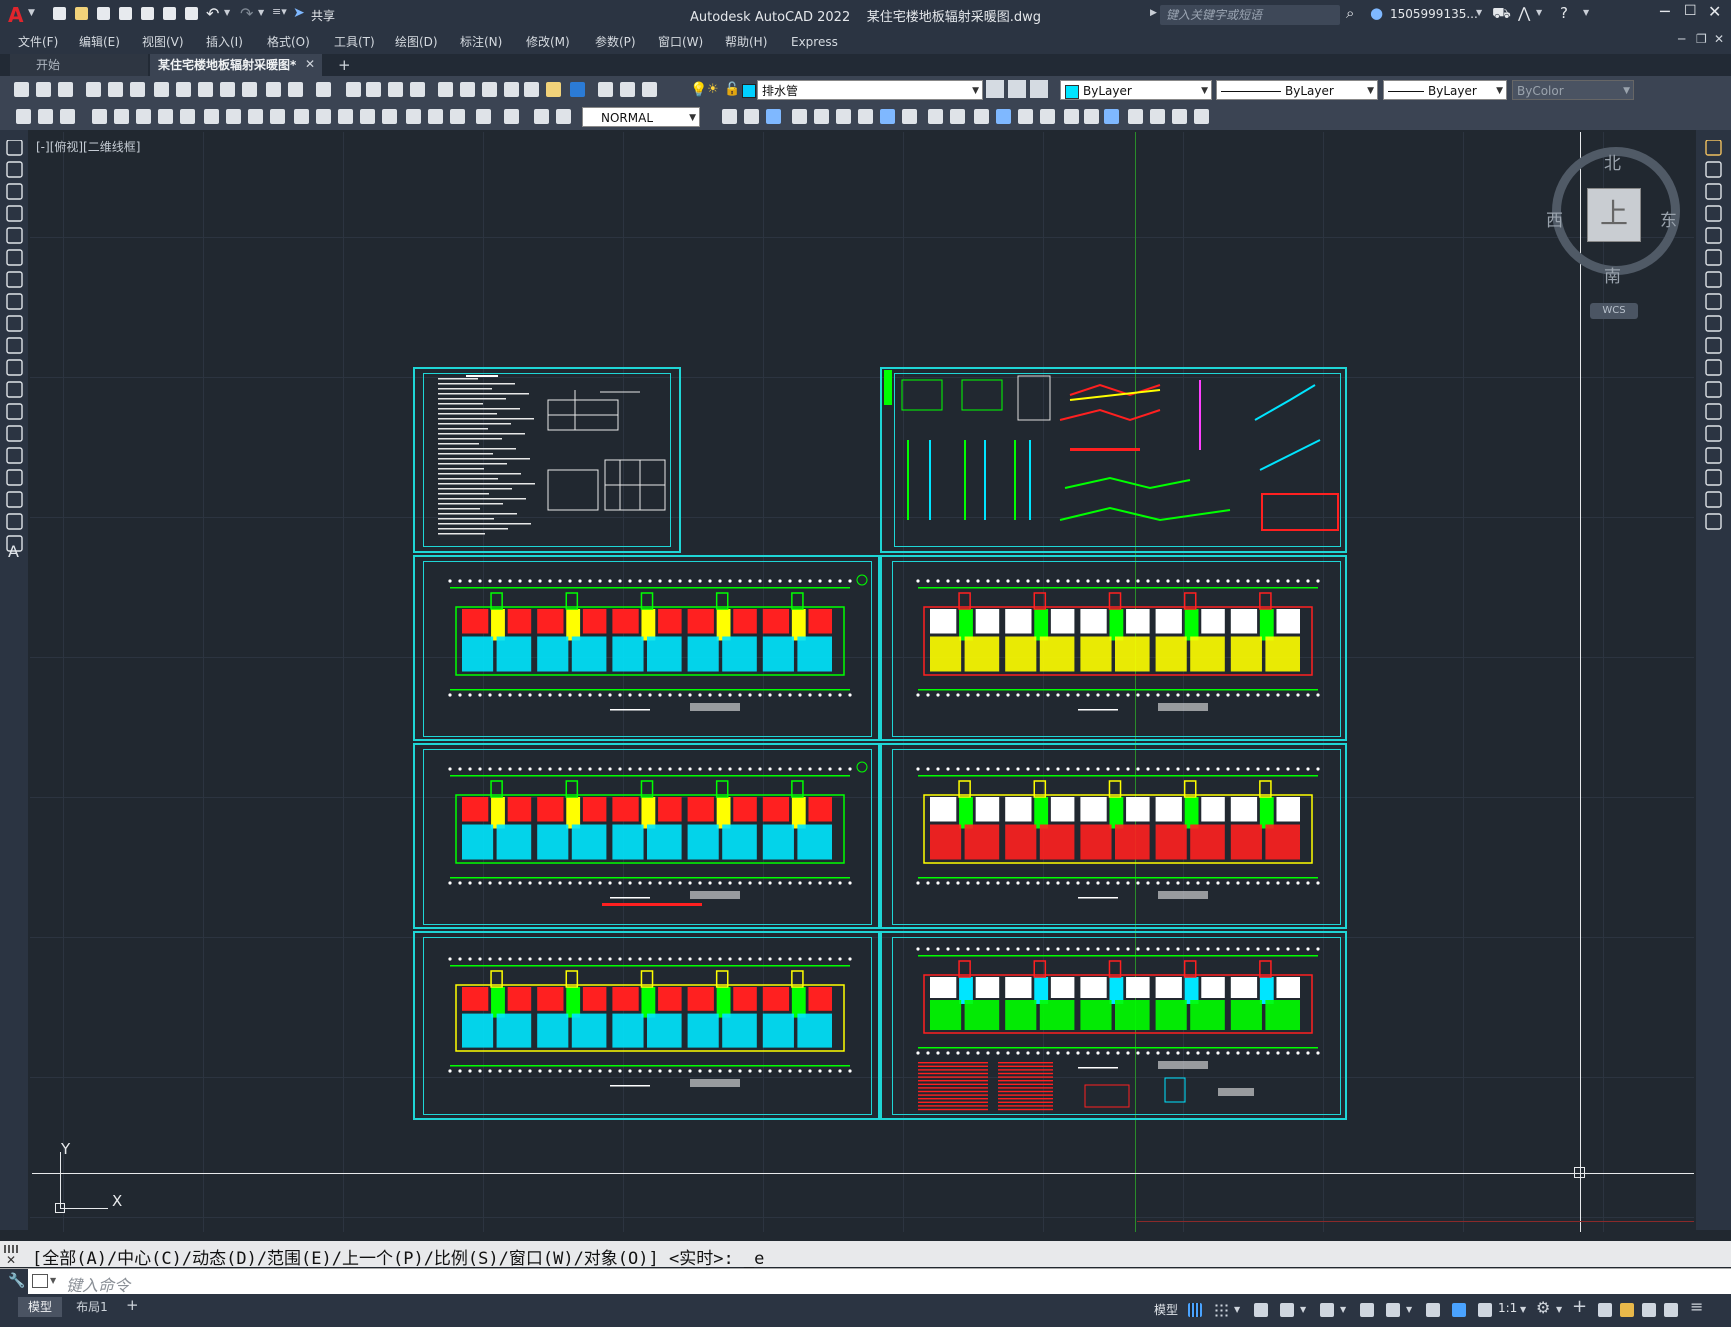 This screenshot has height=1327, width=1731. What do you see at coordinates (1367, 1310) in the screenshot?
I see `object-snap-tracking-icon` at bounding box center [1367, 1310].